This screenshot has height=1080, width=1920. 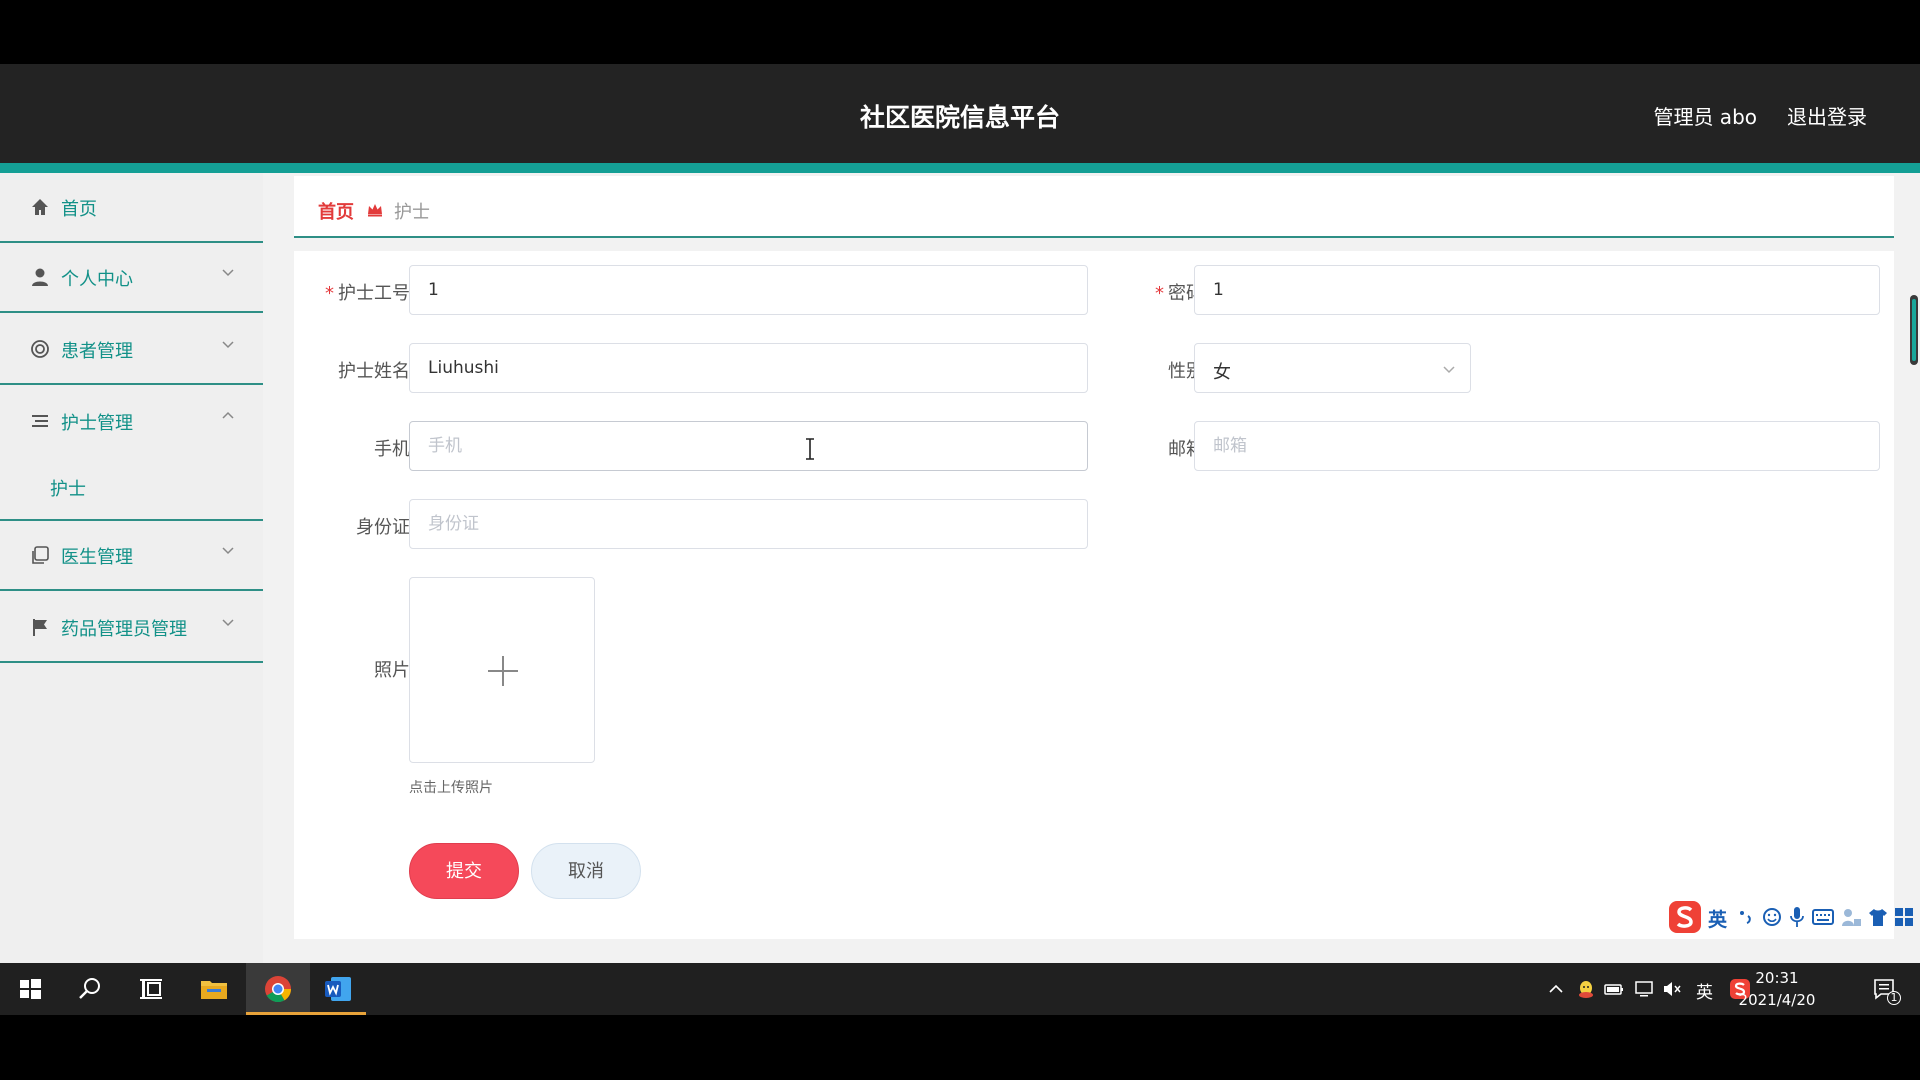 What do you see at coordinates (40, 277) in the screenshot?
I see `user-icon` at bounding box center [40, 277].